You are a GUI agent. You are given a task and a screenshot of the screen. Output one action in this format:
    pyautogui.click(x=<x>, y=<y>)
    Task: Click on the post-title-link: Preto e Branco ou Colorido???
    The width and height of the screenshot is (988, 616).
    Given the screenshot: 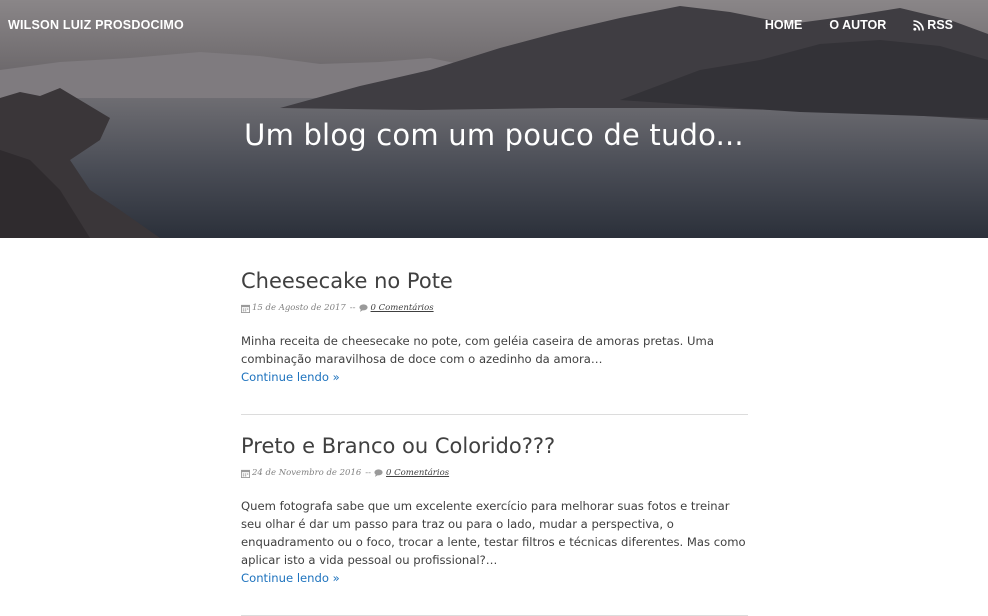 What is the action you would take?
    pyautogui.click(x=494, y=446)
    